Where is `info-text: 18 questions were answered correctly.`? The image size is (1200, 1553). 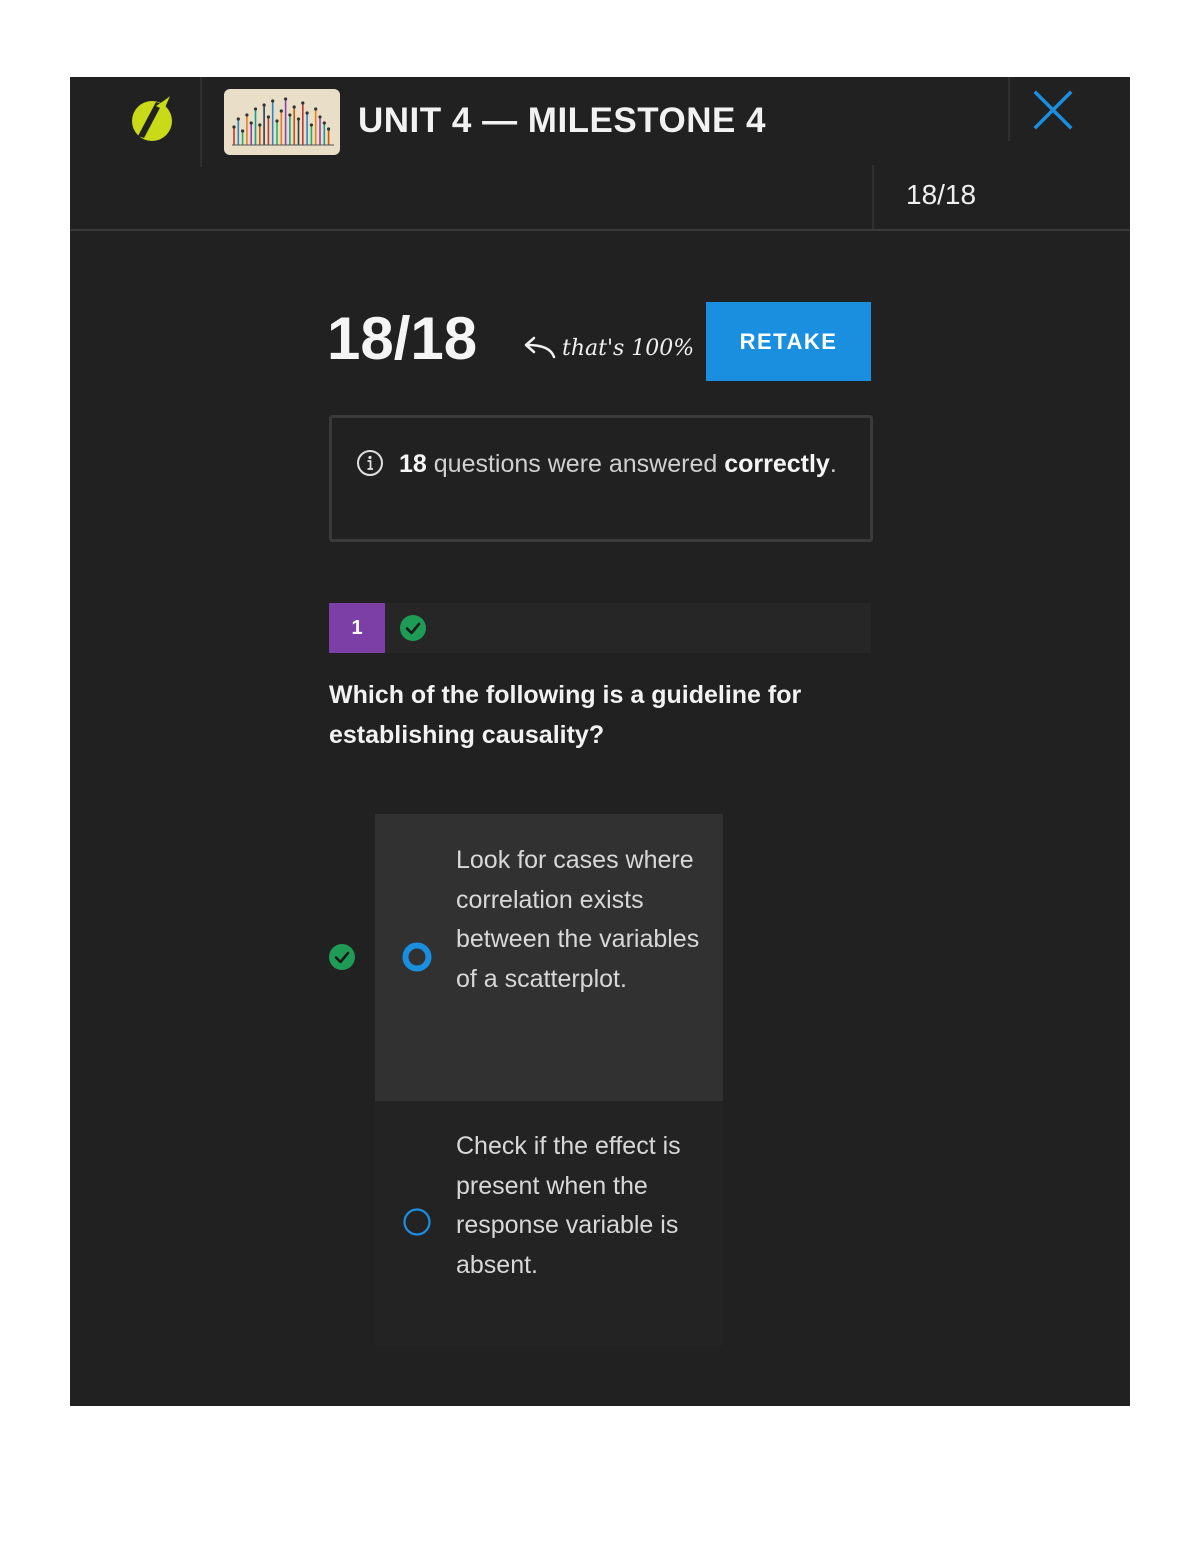
info-text: 18 questions were answered correctly. is located at coordinates (619, 464).